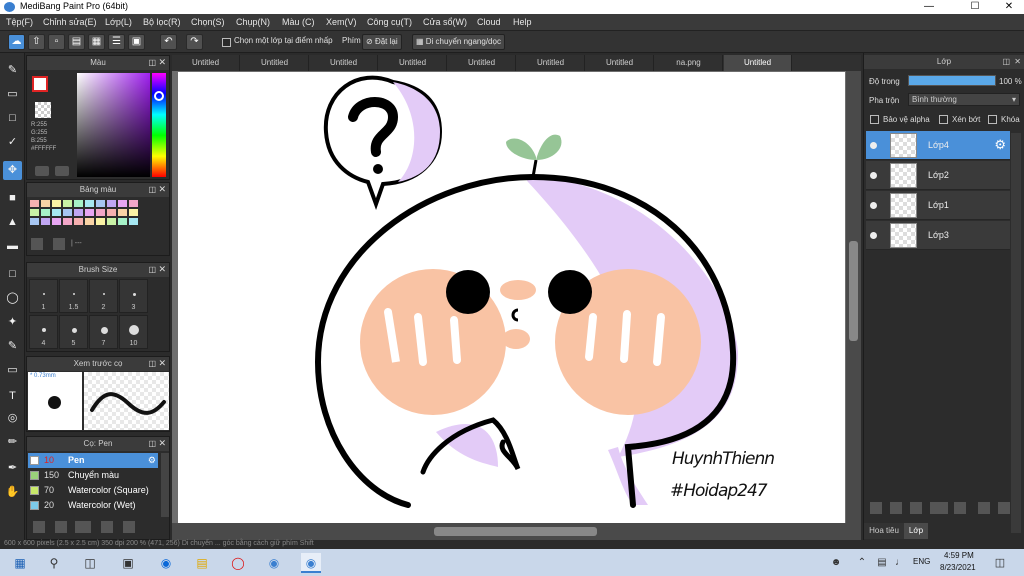 Image resolution: width=1024 pixels, height=576 pixels. What do you see at coordinates (873, 175) in the screenshot?
I see `eye-icon` at bounding box center [873, 175].